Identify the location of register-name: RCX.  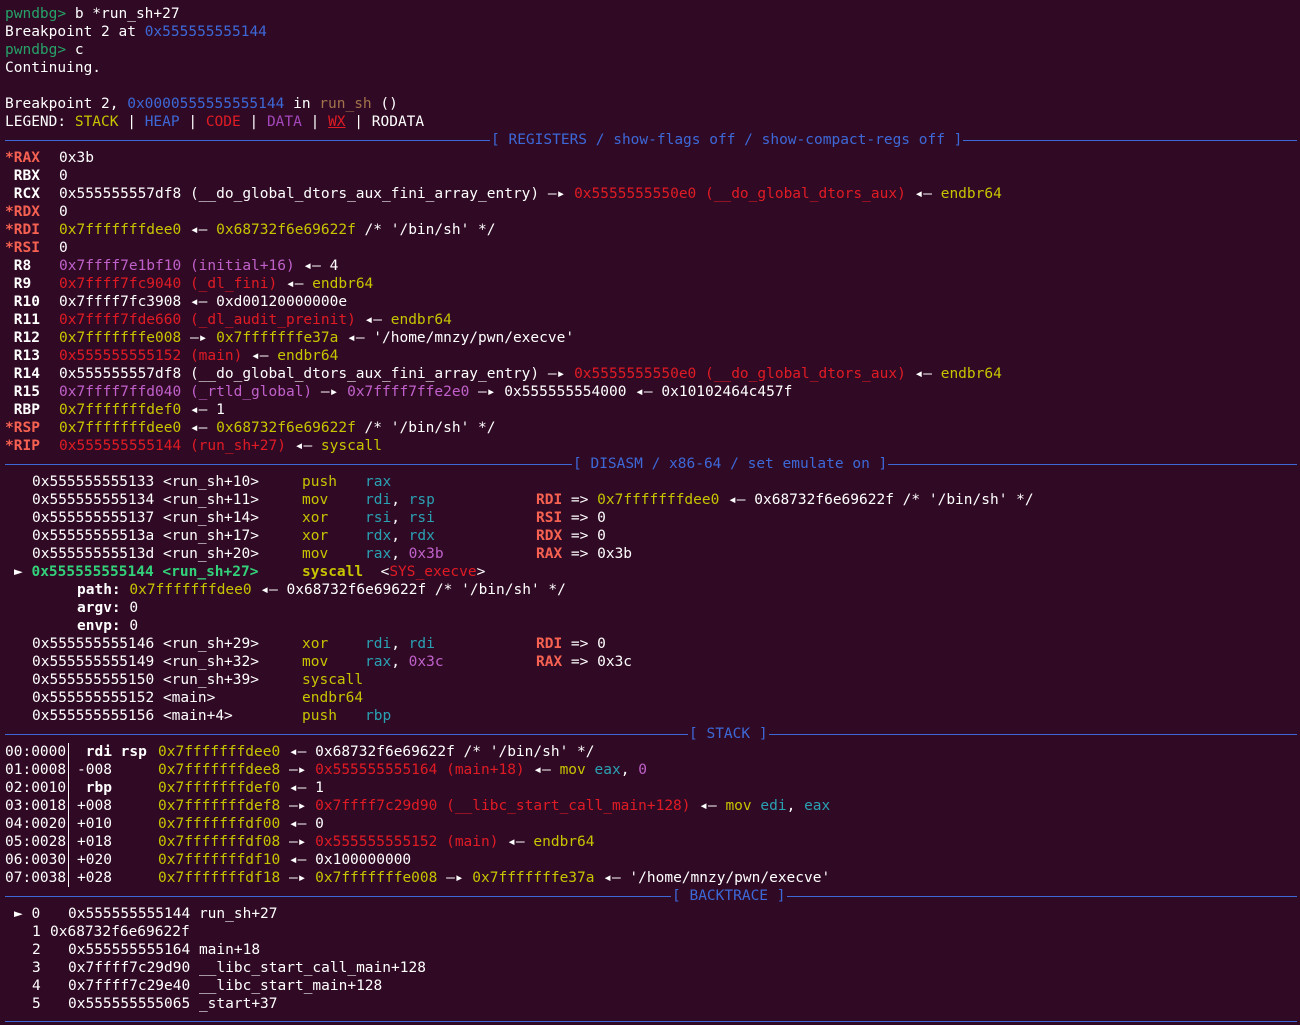
(22, 194).